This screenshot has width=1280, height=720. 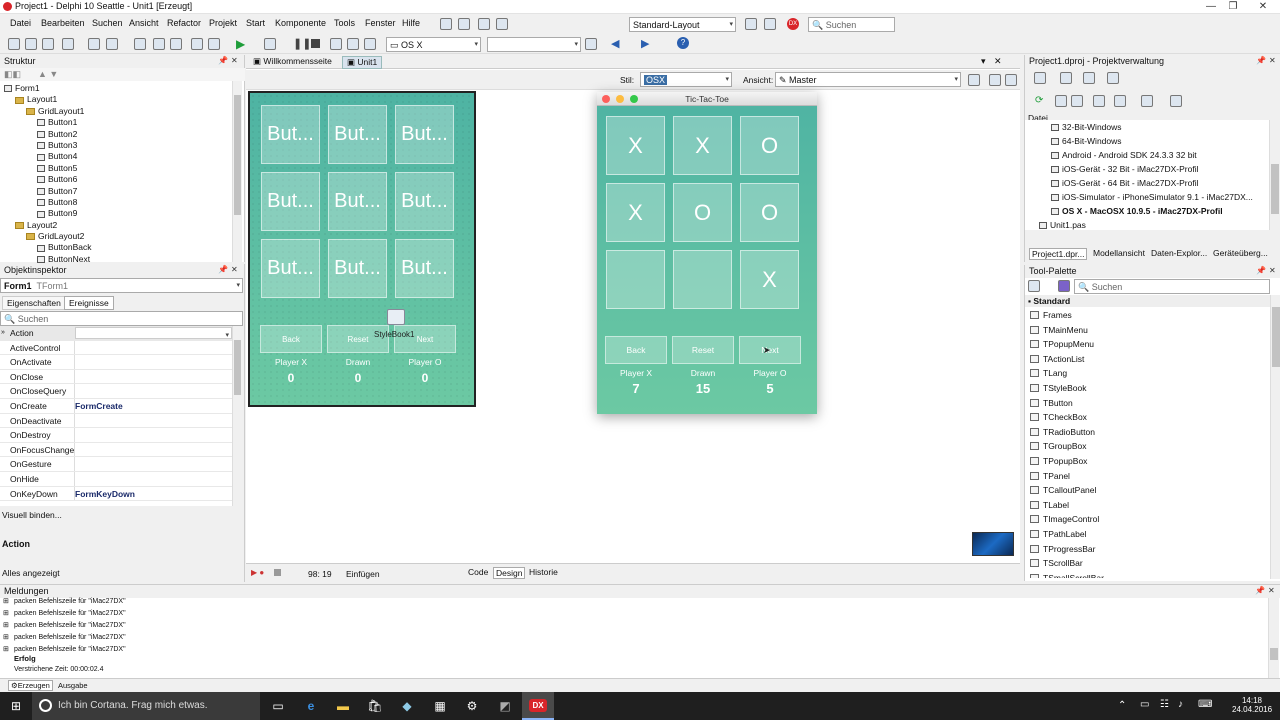 I want to click on tab-design: Design, so click(x=509, y=573).